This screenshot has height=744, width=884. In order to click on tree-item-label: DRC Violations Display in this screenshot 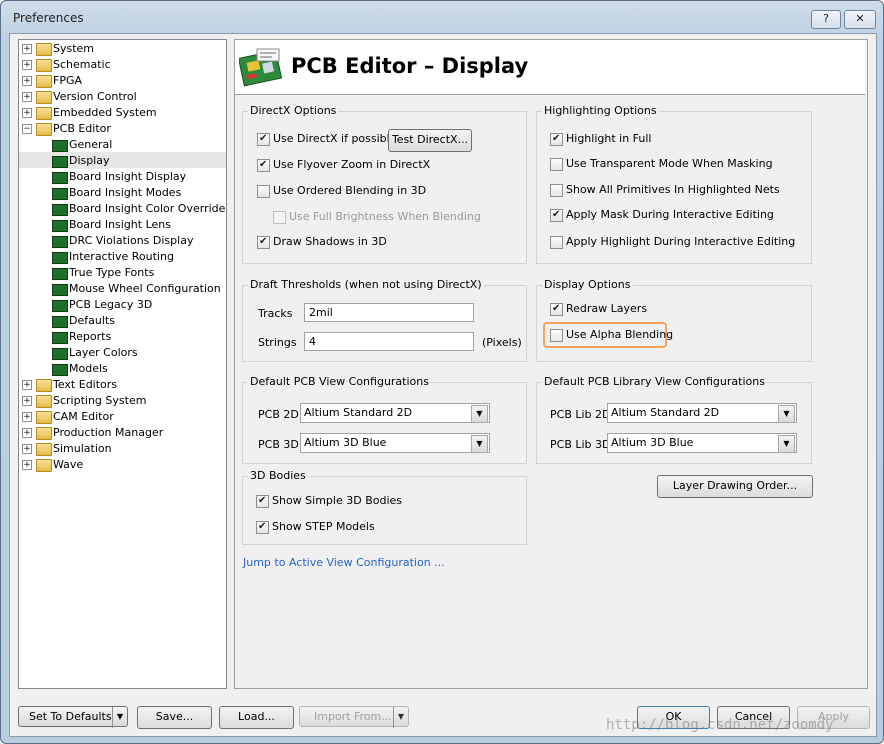, I will do `click(131, 240)`.